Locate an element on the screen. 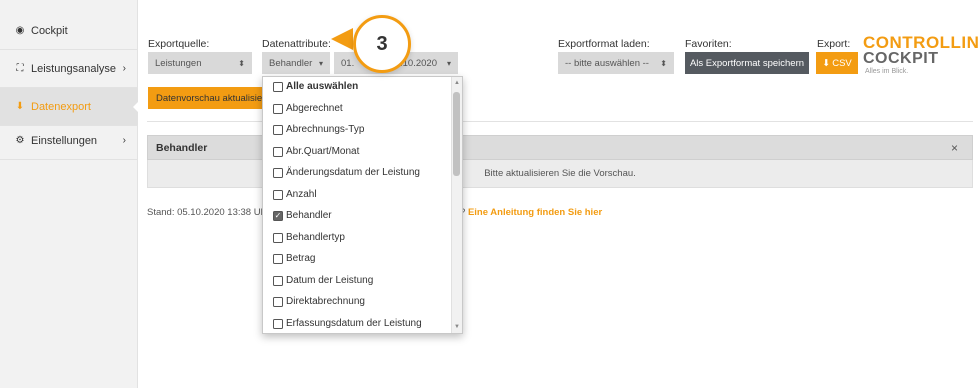 This screenshot has height=388, width=978. option-select-all: Alle auswählen is located at coordinates (315, 86).